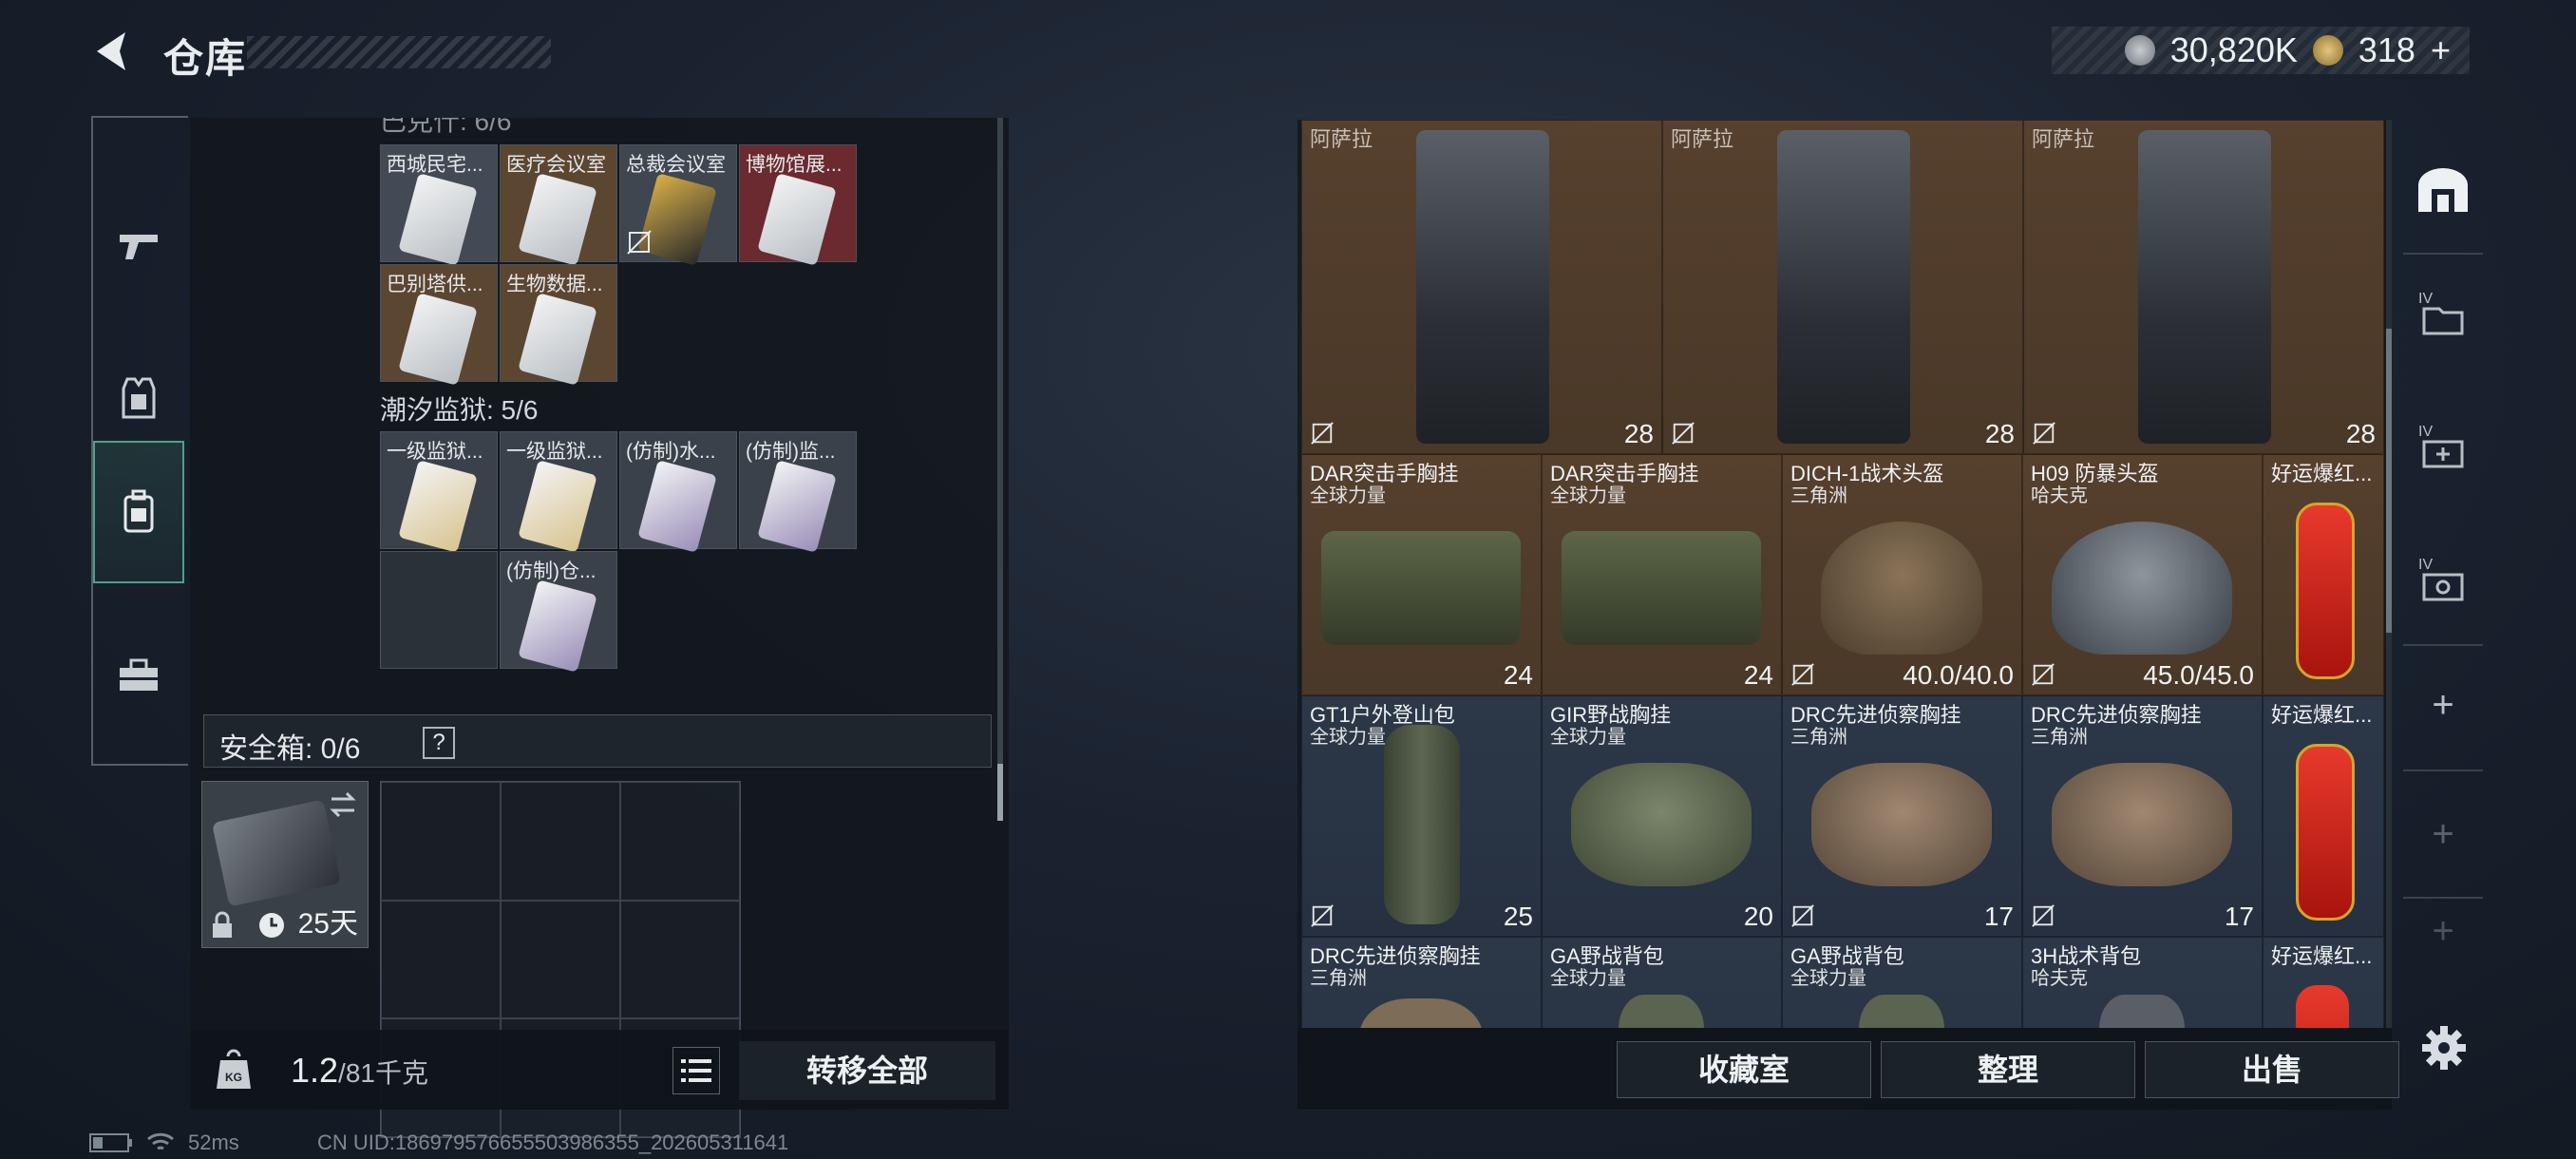 This screenshot has height=1159, width=2576. I want to click on svg-text: KG, so click(233, 1077).